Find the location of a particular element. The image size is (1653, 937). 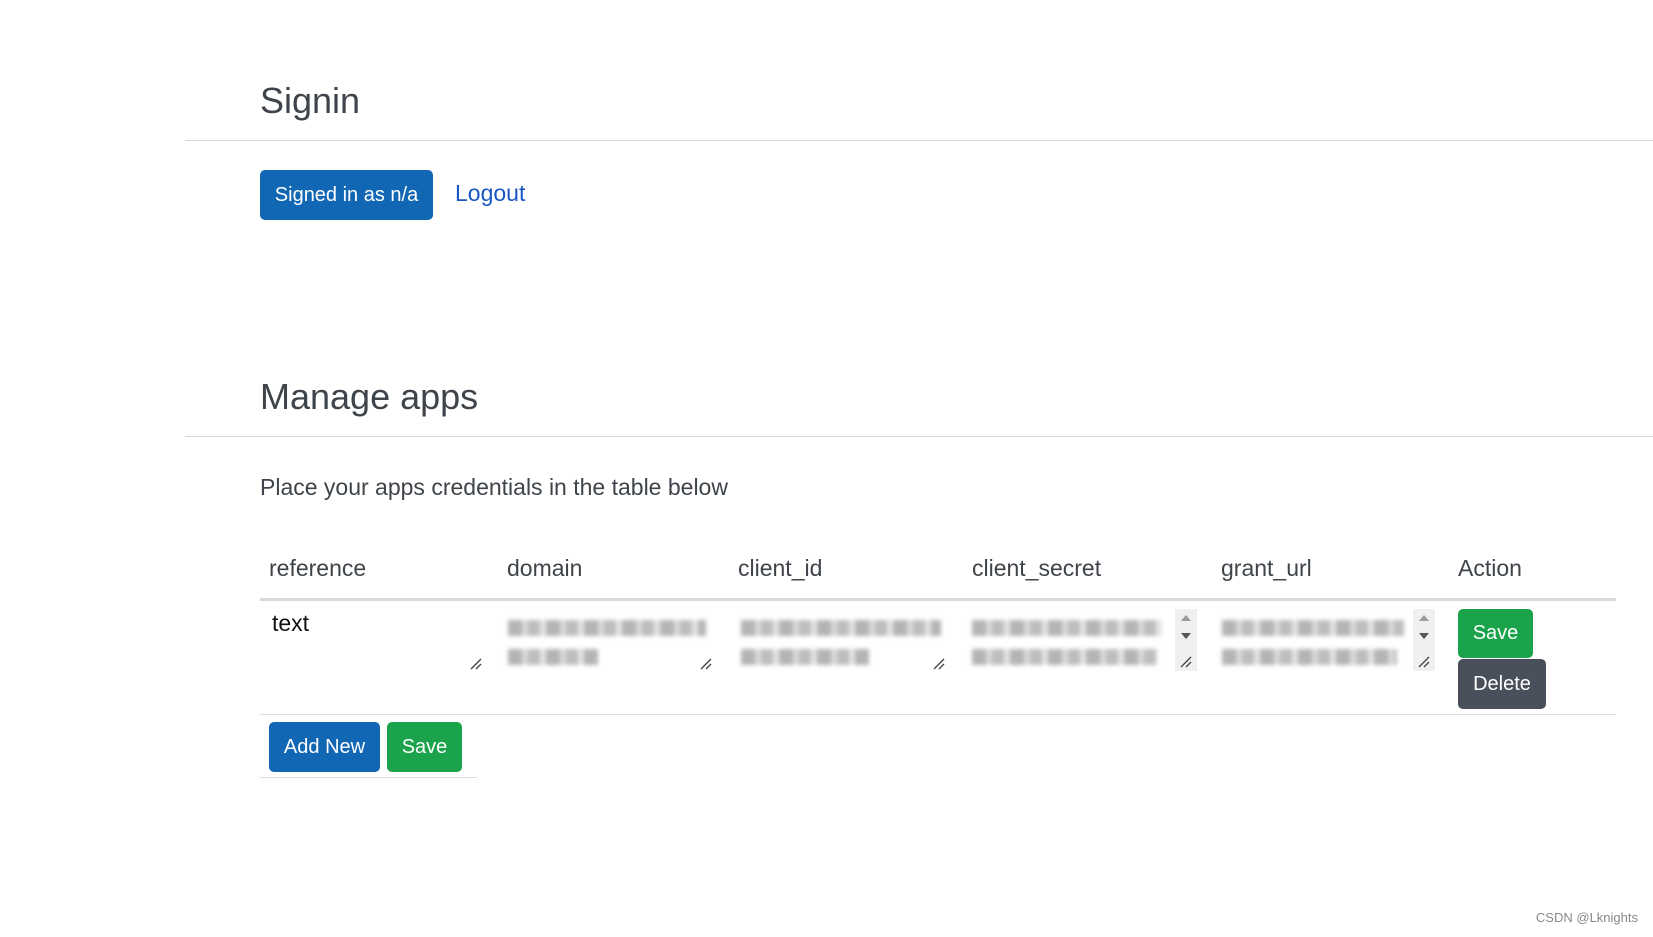

add-new-button: Add New is located at coordinates (324, 747).